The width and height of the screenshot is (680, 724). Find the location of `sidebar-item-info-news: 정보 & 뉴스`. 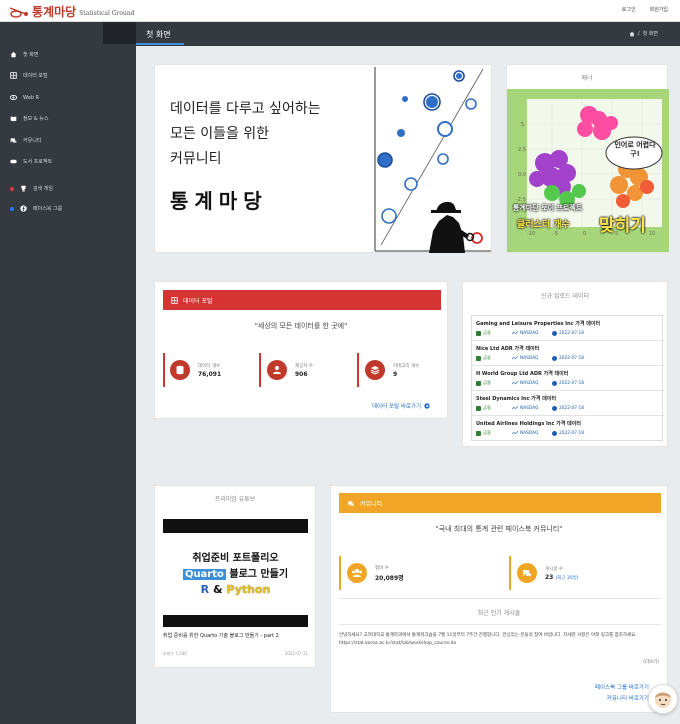

sidebar-item-info-news: 정보 & 뉴스 is located at coordinates (29, 118).